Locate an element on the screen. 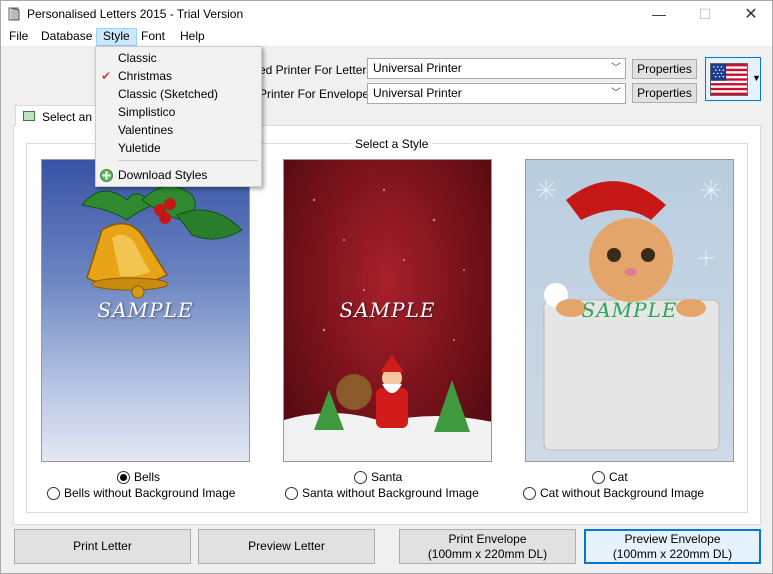 The width and height of the screenshot is (773, 574). button-label: Preview Letter is located at coordinates (286, 546).